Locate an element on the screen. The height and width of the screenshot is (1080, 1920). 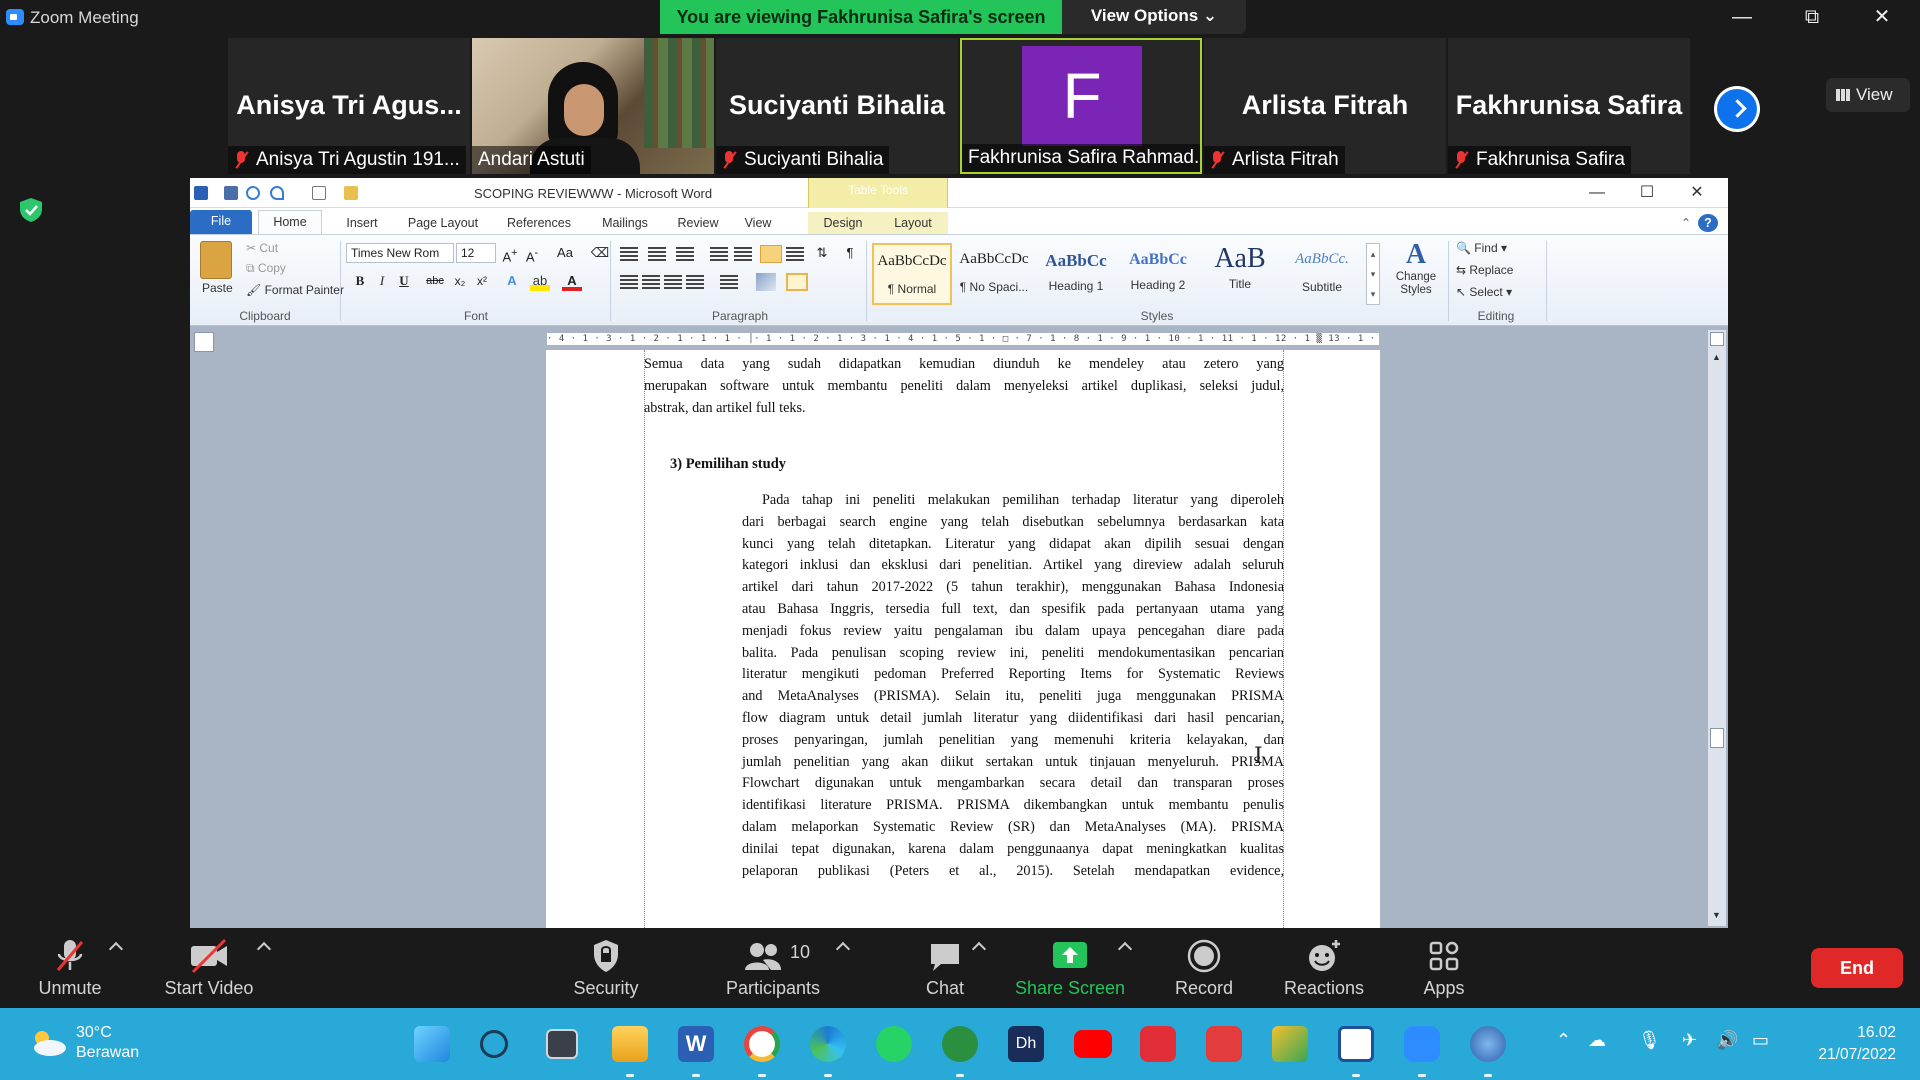
font-size-select: 12 is located at coordinates (476, 253).